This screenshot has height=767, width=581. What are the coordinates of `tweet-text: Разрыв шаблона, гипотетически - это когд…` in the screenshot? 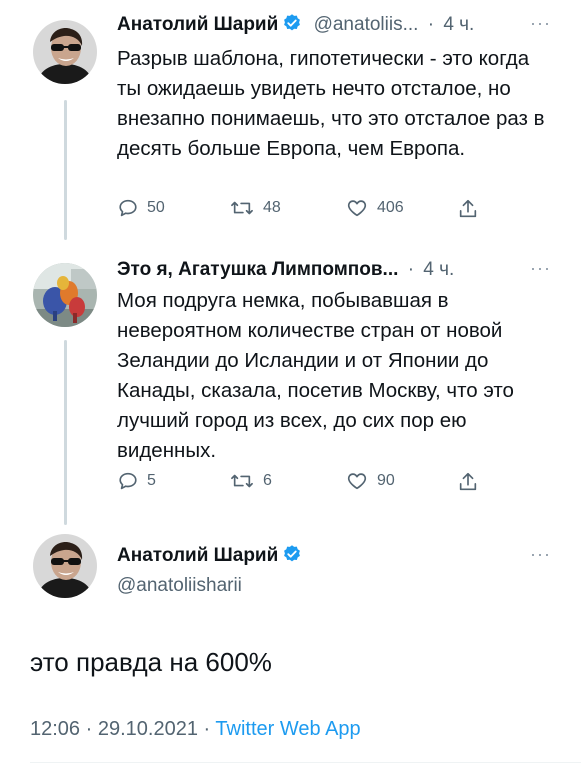 It's located at (331, 103).